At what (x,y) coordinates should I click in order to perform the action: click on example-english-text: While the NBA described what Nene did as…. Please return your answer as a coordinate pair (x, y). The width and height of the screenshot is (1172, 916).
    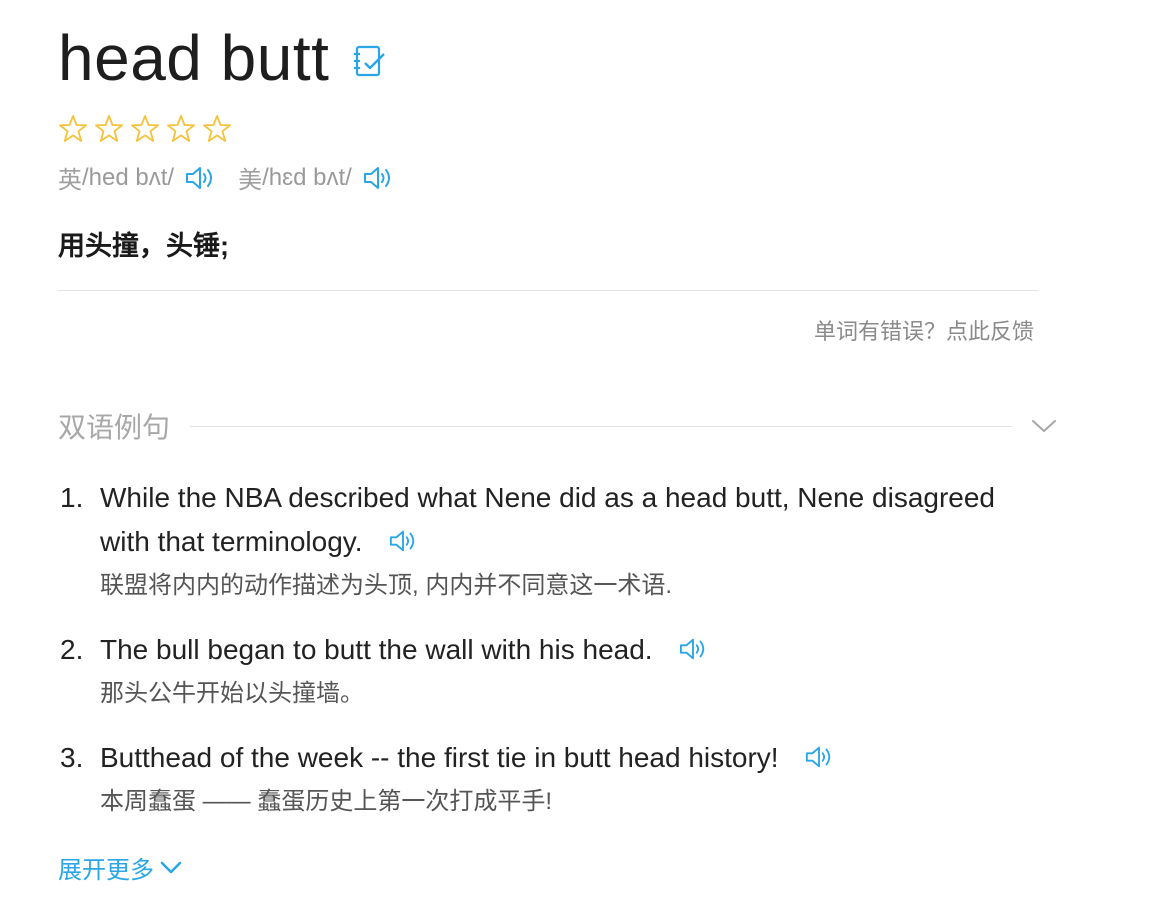
    Looking at the image, I should click on (548, 519).